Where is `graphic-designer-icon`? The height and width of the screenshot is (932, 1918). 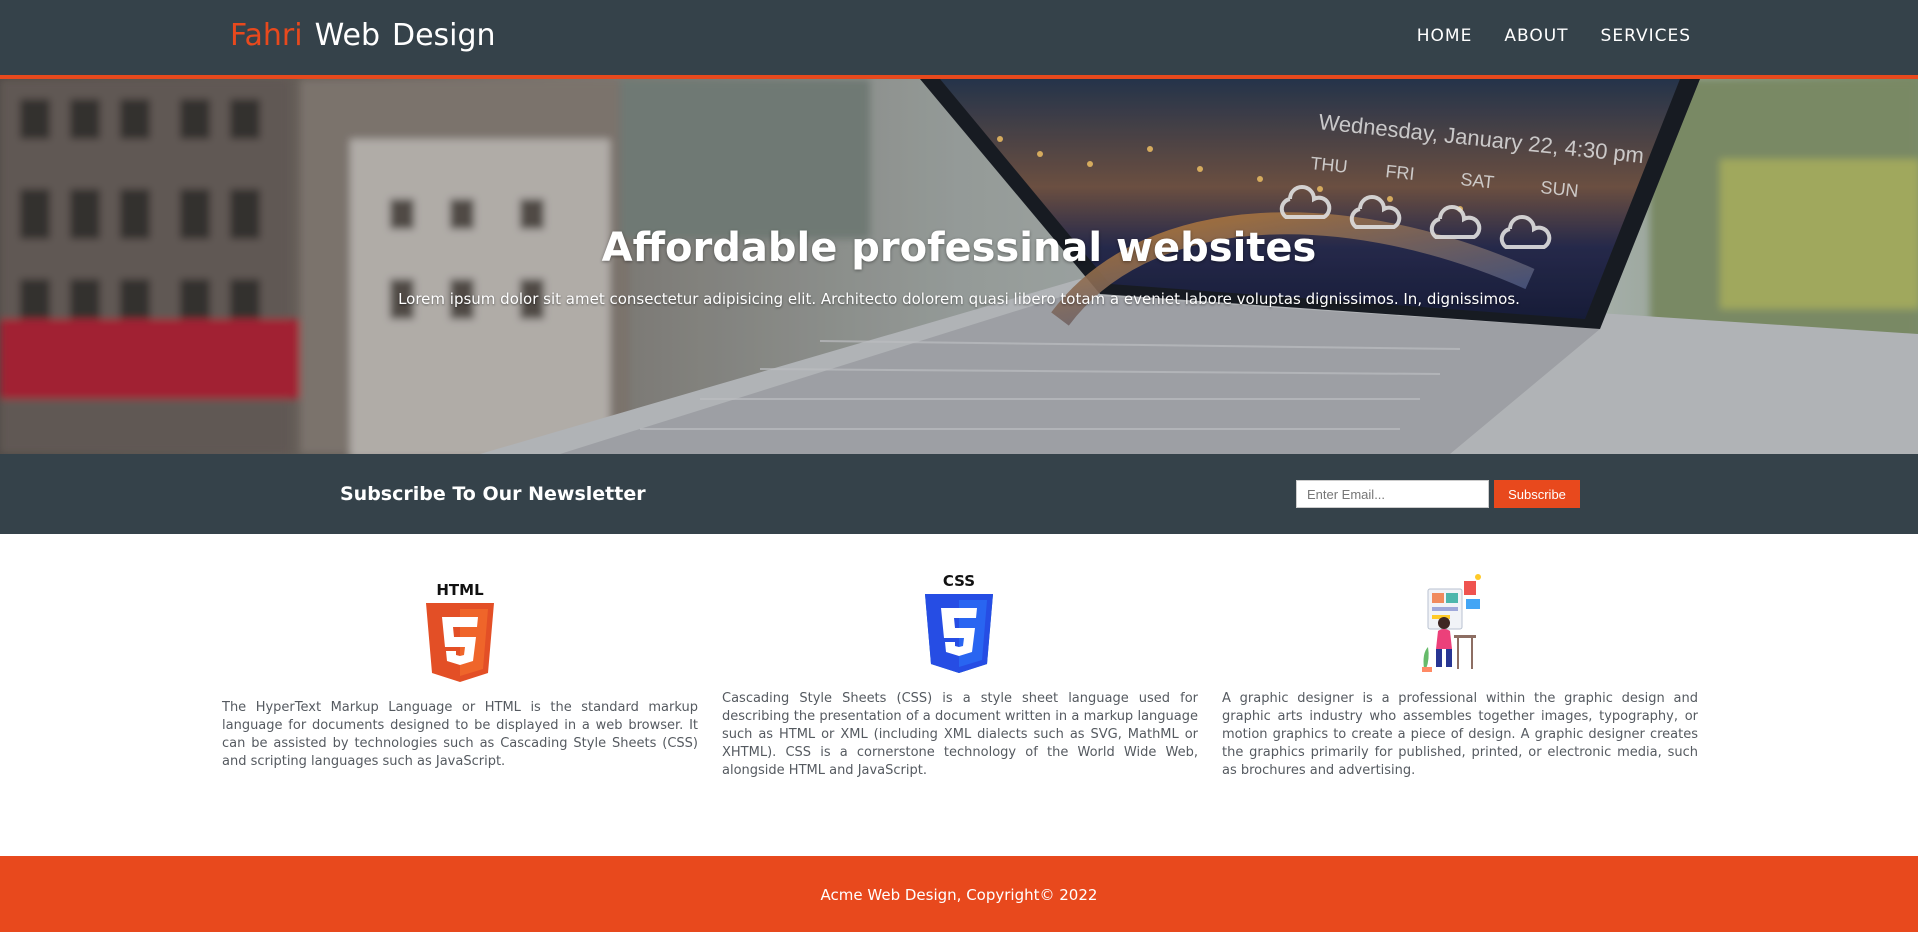
graphic-designer-icon is located at coordinates (1452, 625).